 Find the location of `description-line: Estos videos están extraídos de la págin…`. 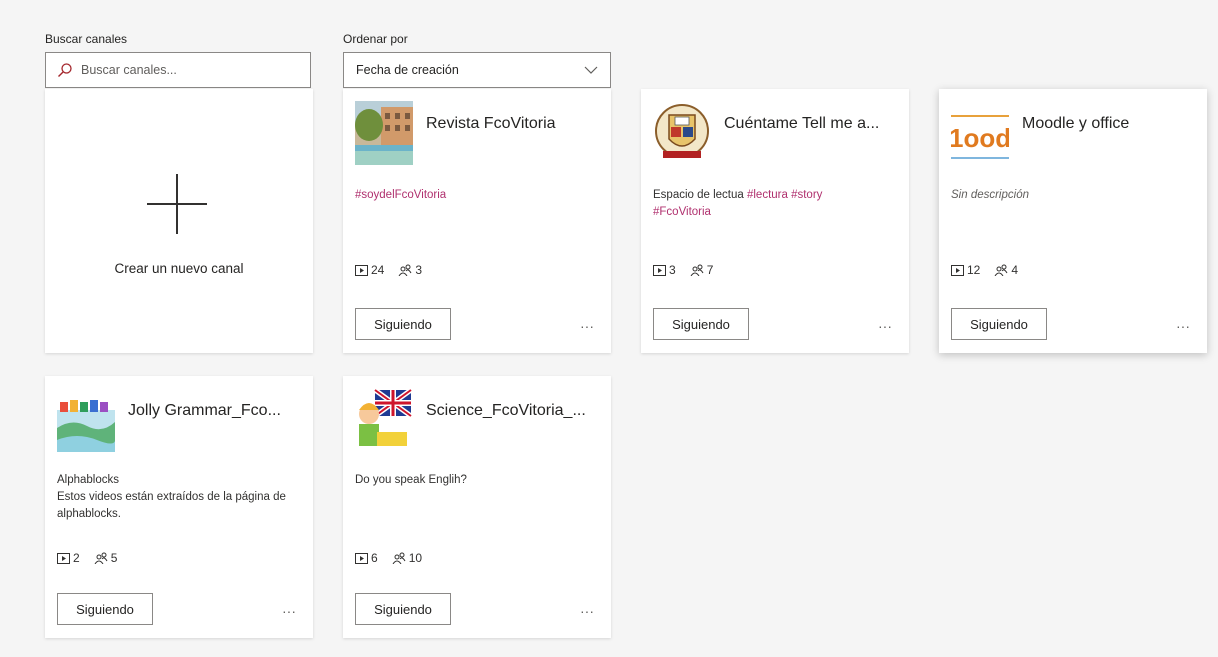

description-line: Estos videos están extraídos de la págin… is located at coordinates (171, 505).